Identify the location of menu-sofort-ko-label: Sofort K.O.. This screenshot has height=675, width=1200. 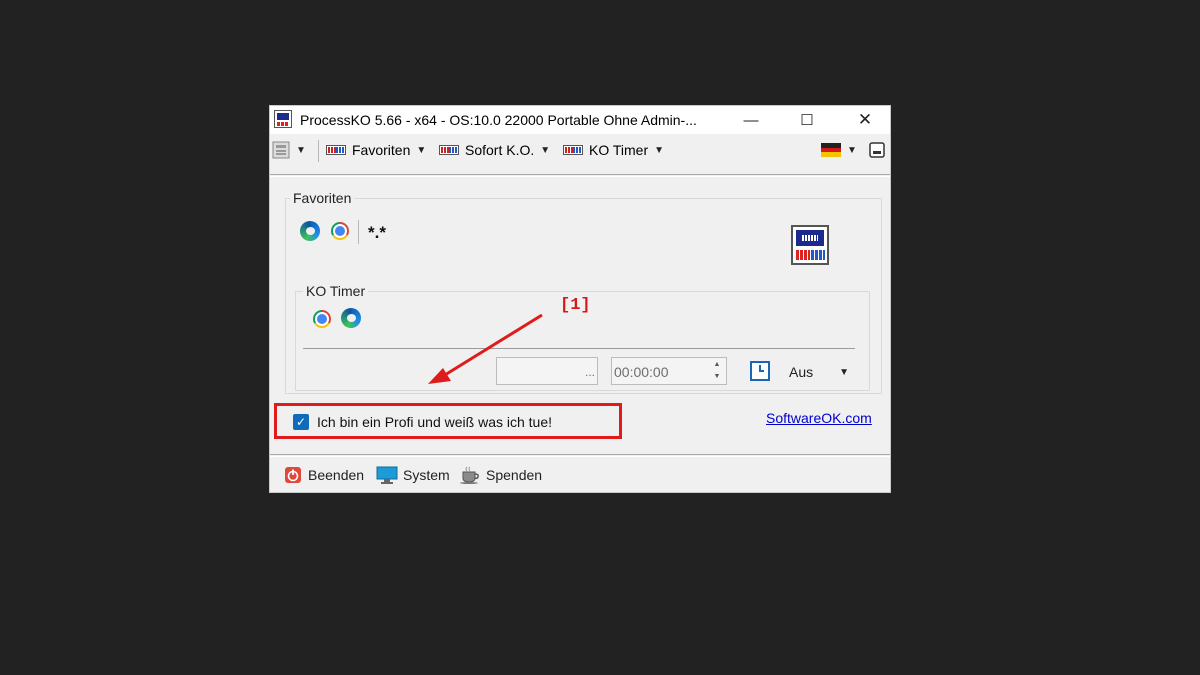
(500, 150).